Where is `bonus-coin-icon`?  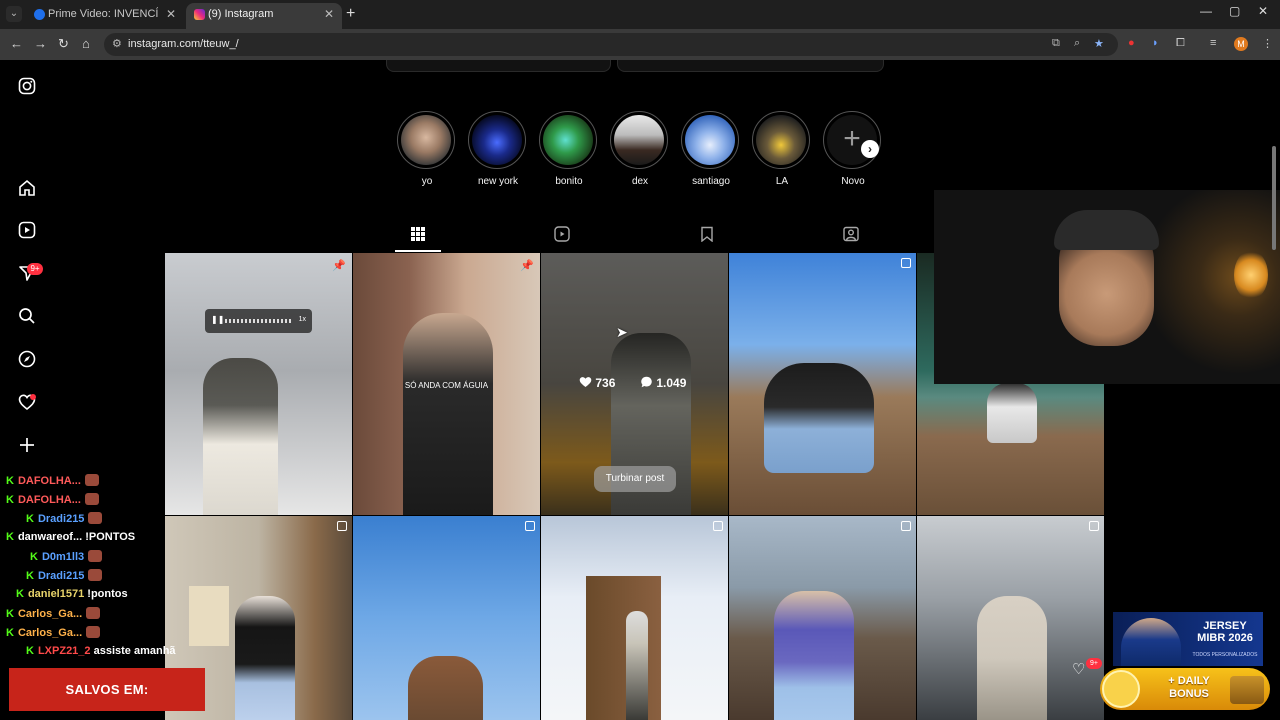
bonus-coin-icon is located at coordinates (1121, 689).